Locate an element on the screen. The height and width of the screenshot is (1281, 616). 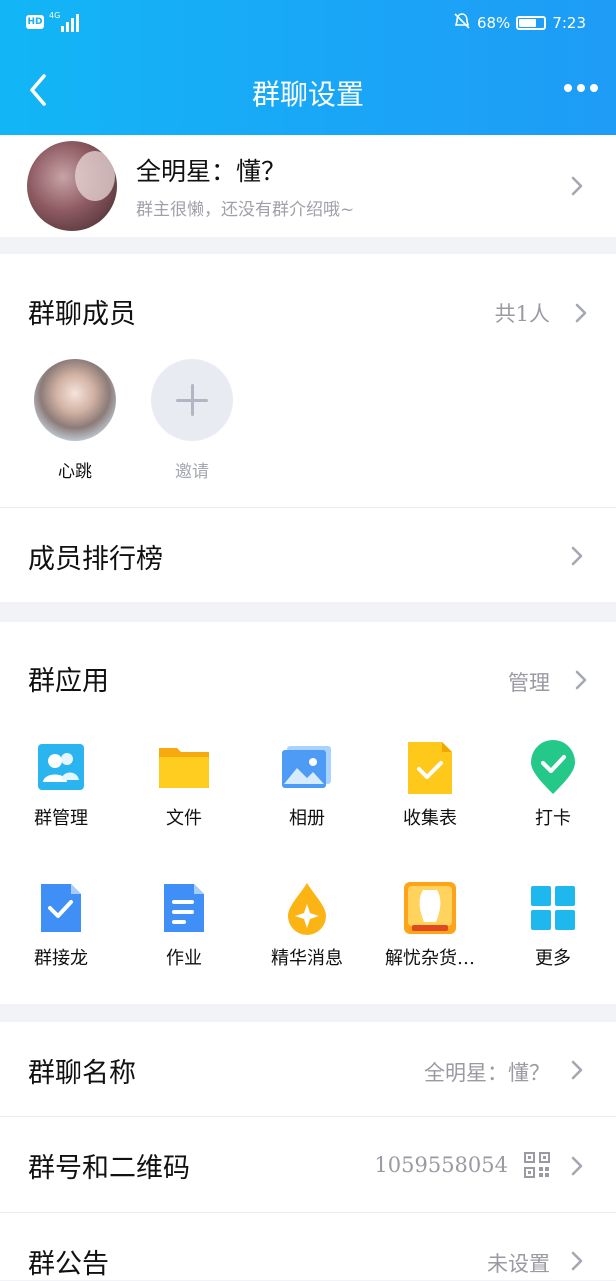
app-group-manage: 群管理 is located at coordinates (61, 785).